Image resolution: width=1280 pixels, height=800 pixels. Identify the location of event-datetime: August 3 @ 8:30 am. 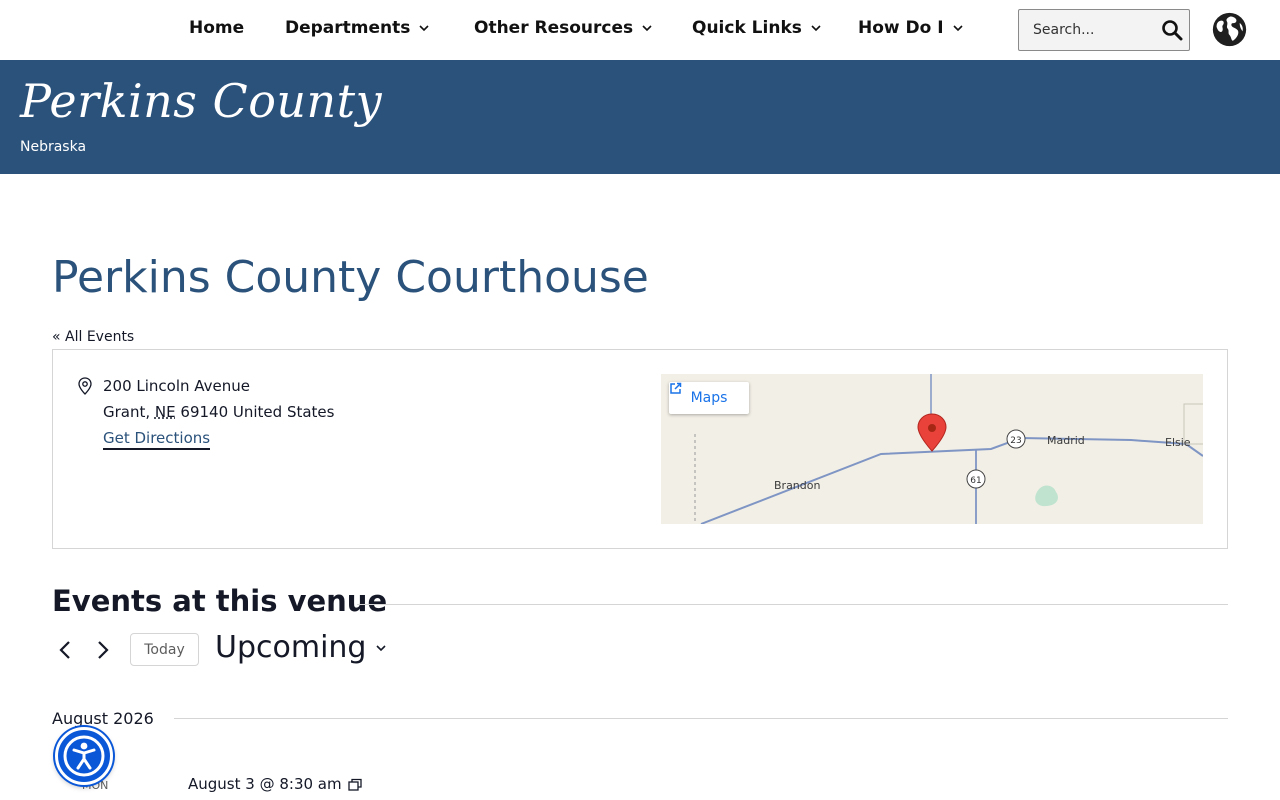
(275, 784).